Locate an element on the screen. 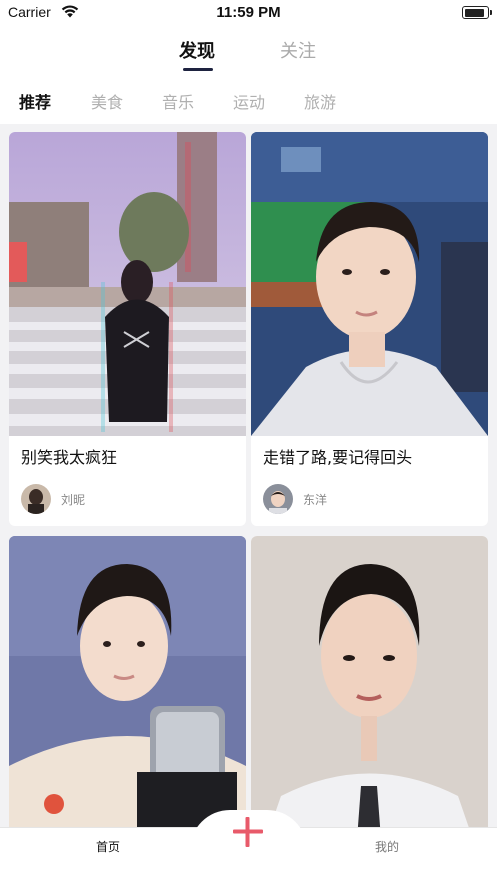 This screenshot has height=883, width=497. battery-icon is located at coordinates (477, 12).